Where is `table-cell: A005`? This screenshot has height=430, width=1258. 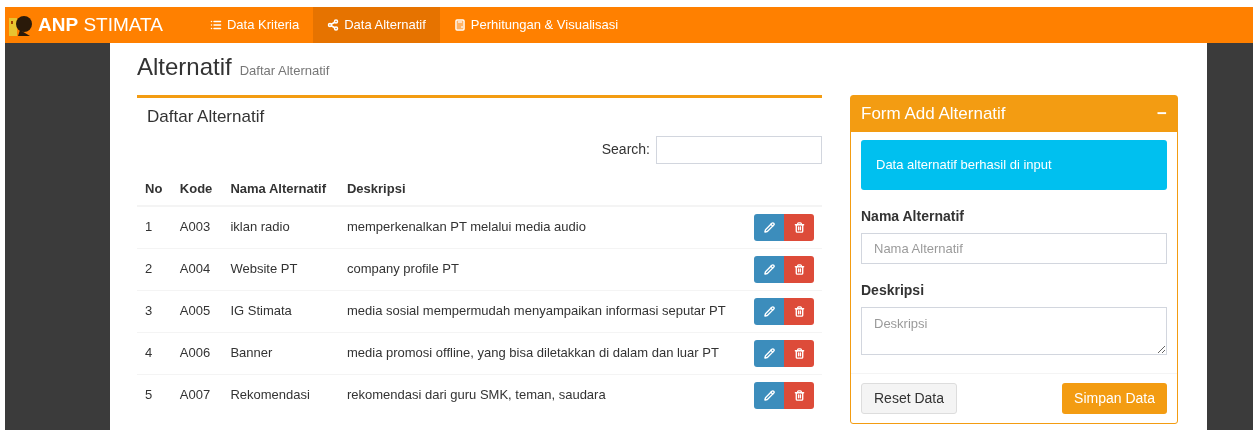 table-cell: A005 is located at coordinates (197, 311).